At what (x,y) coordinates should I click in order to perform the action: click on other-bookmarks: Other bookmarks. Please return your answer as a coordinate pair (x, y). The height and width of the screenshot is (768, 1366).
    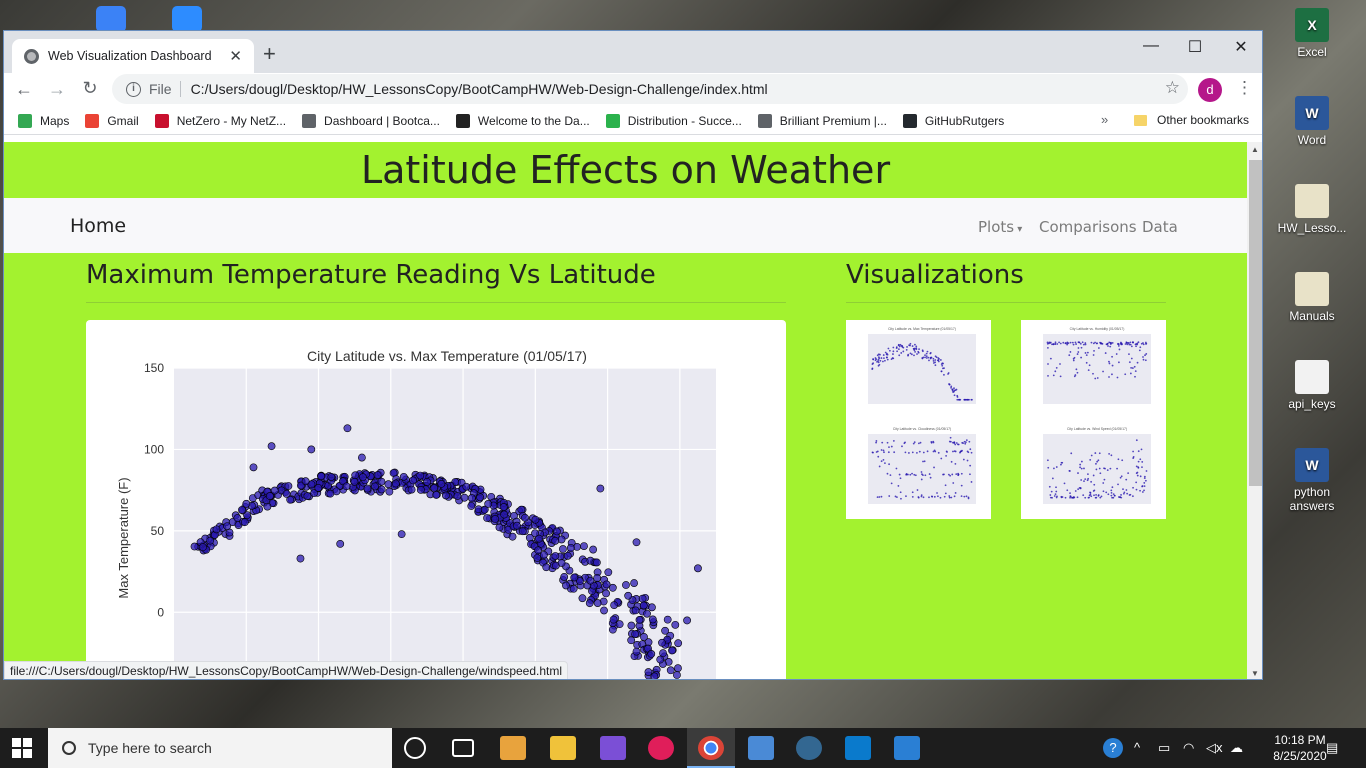
    Looking at the image, I should click on (1191, 120).